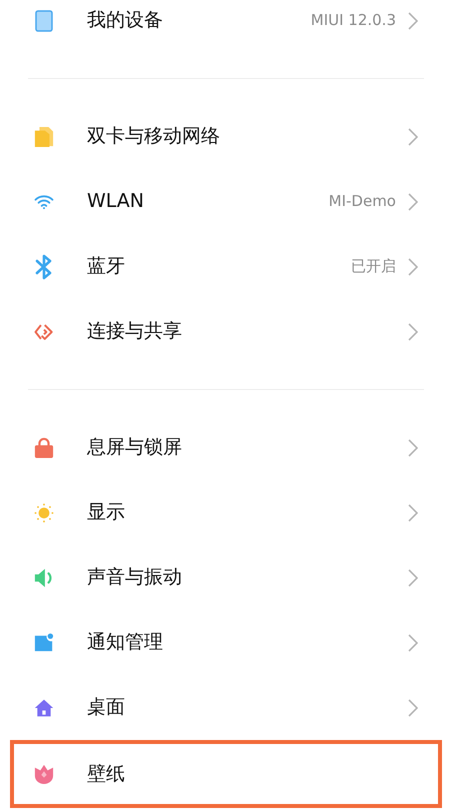  What do you see at coordinates (226, 201) in the screenshot?
I see `settings-item: WLAN MI-Demo` at bounding box center [226, 201].